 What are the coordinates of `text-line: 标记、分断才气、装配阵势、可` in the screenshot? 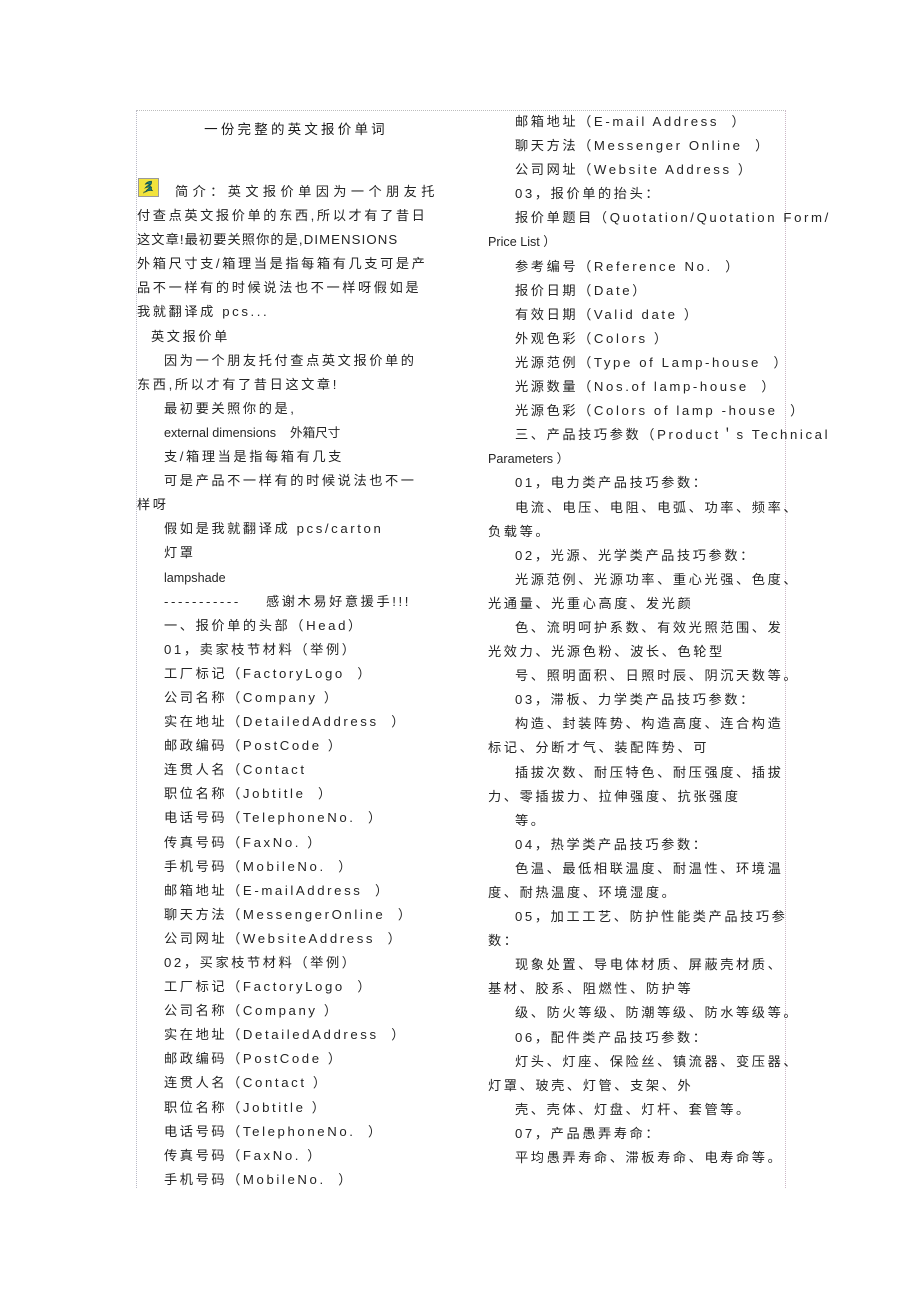 It's located at (599, 748).